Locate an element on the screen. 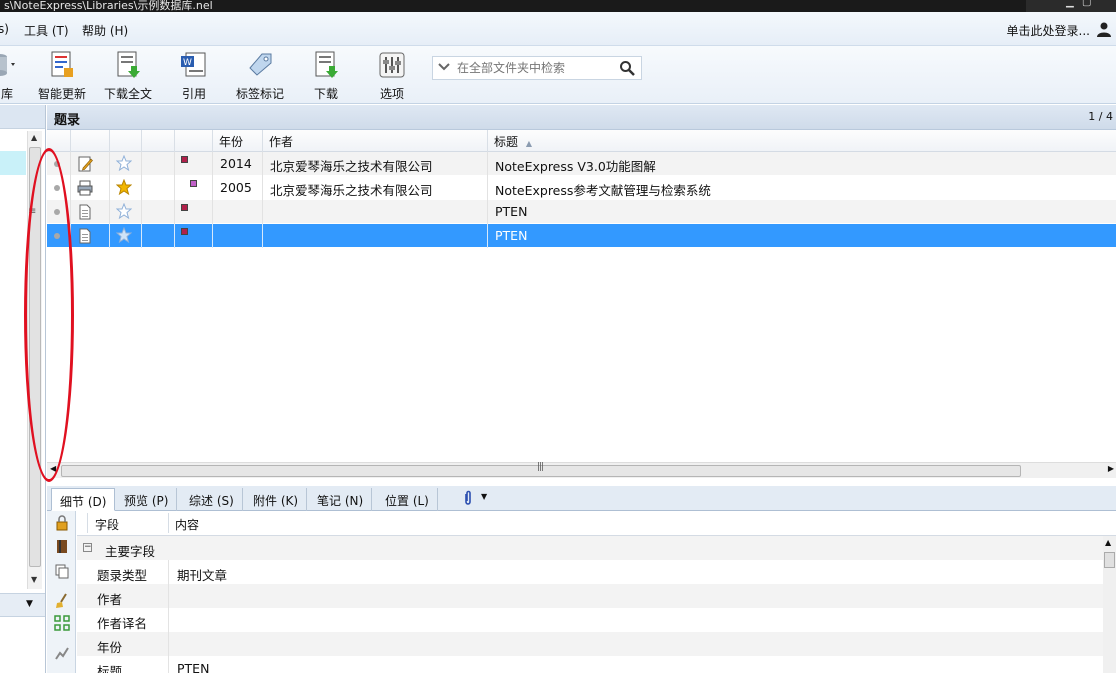 The height and width of the screenshot is (673, 1116). cell-title: PTEN is located at coordinates (511, 235).